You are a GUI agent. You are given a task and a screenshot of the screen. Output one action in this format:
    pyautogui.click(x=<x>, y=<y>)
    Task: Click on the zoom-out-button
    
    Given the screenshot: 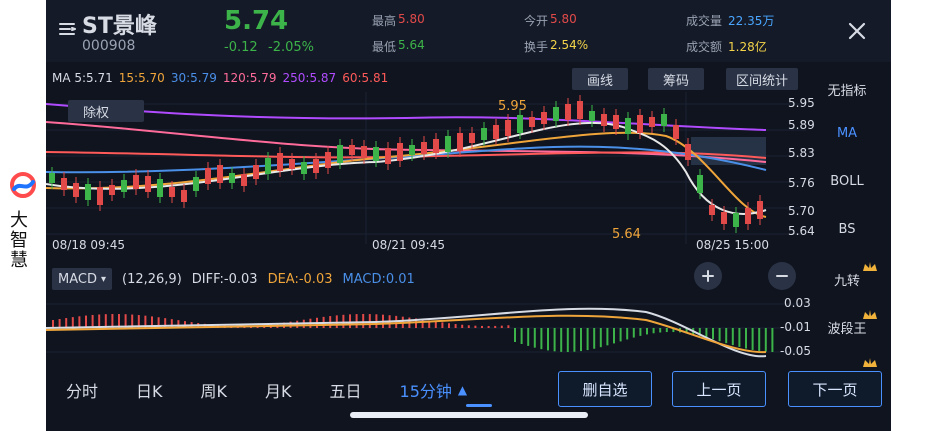 What is the action you would take?
    pyautogui.click(x=782, y=276)
    